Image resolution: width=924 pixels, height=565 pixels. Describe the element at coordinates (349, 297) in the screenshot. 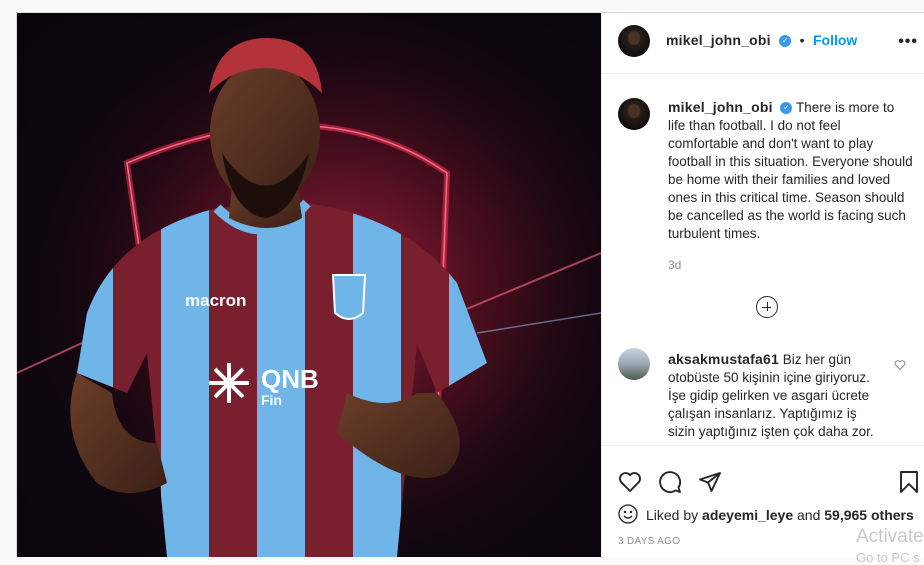

I see `club-crest` at that location.